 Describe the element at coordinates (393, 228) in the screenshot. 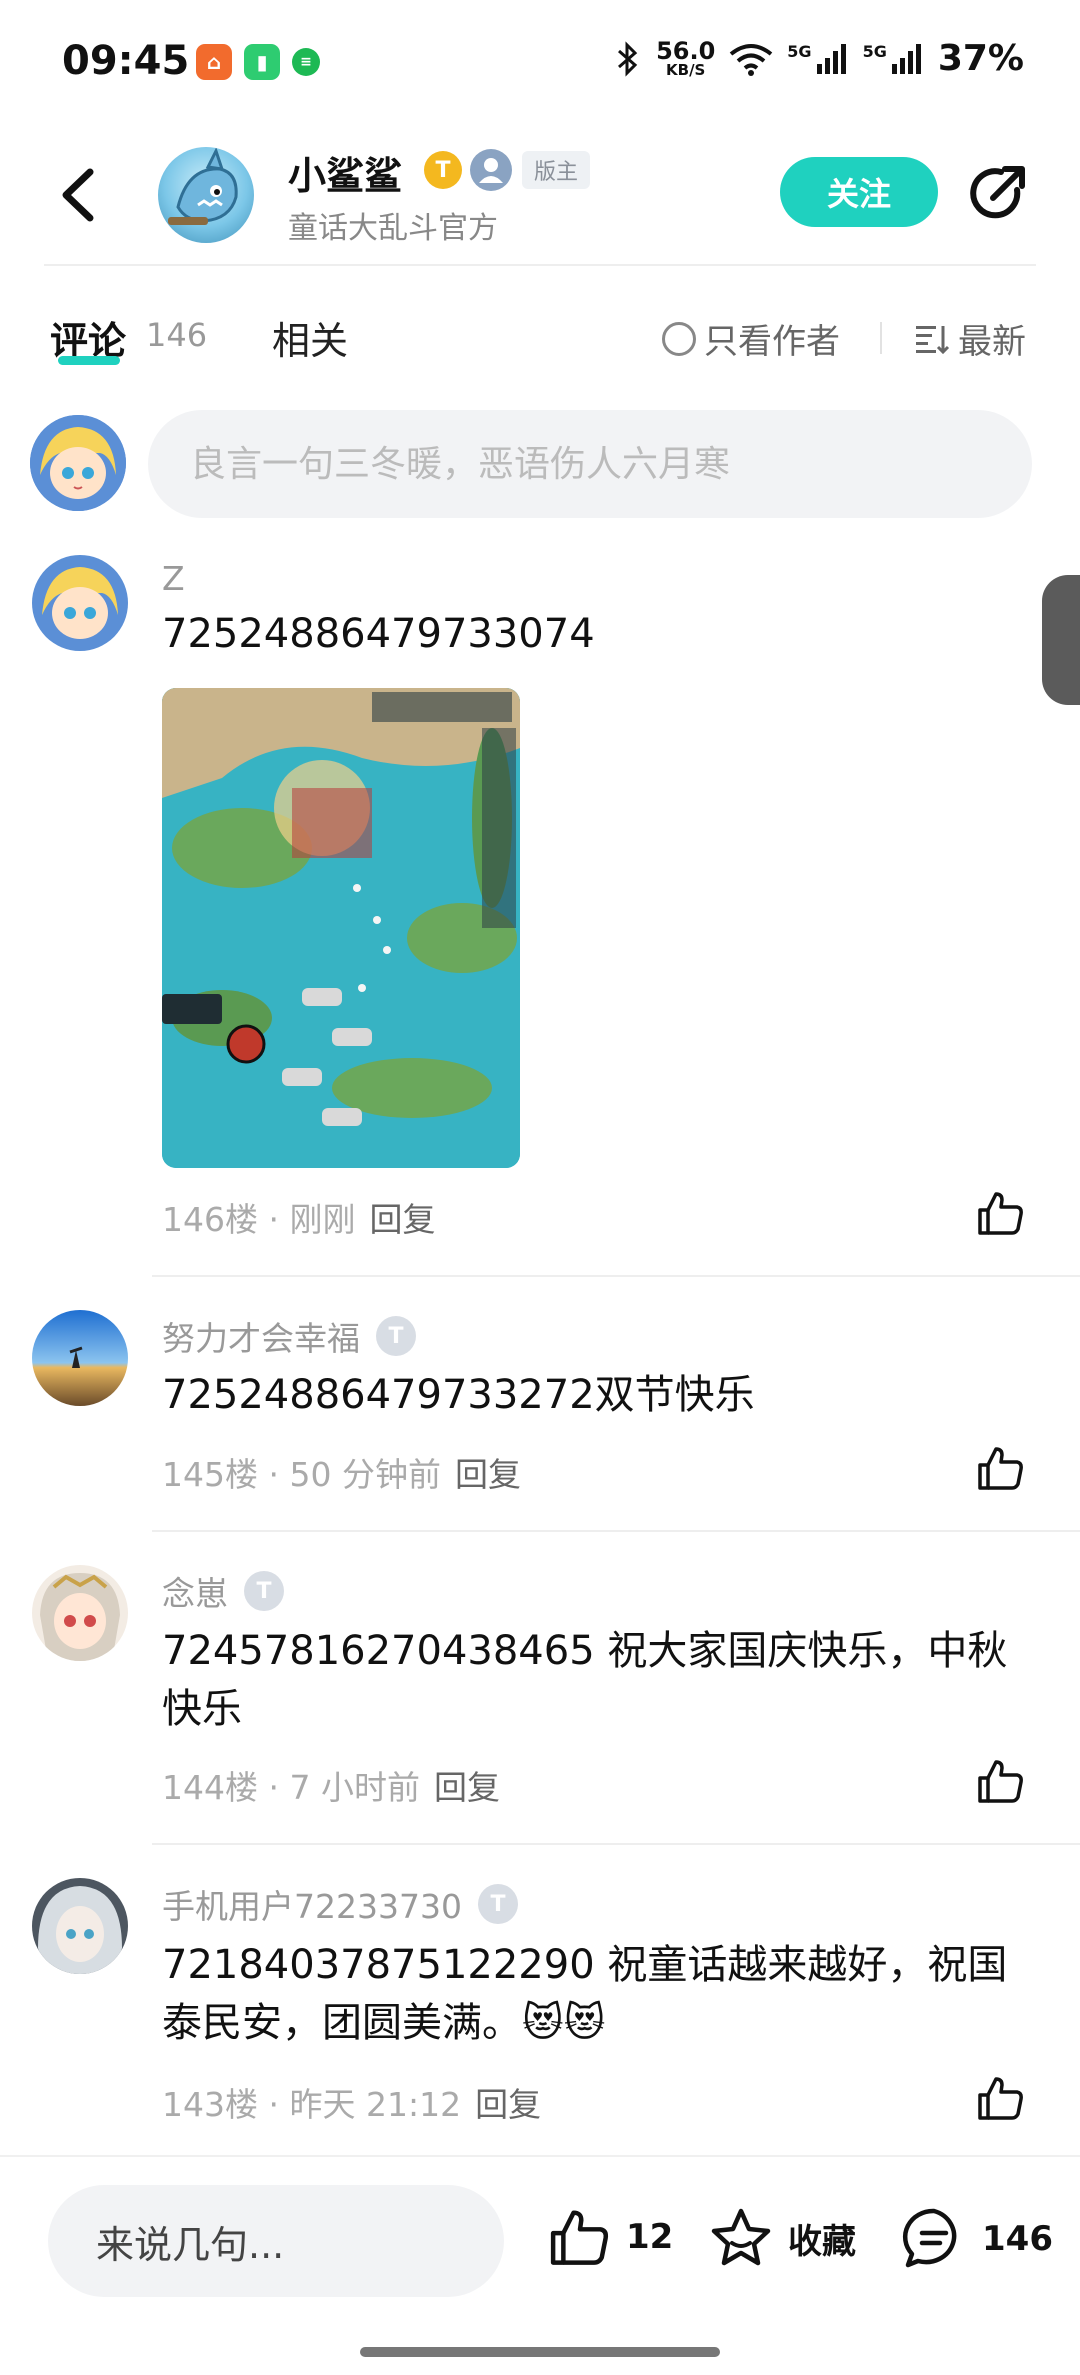

I see `author-subtitle: 童话大乱斗官方` at that location.